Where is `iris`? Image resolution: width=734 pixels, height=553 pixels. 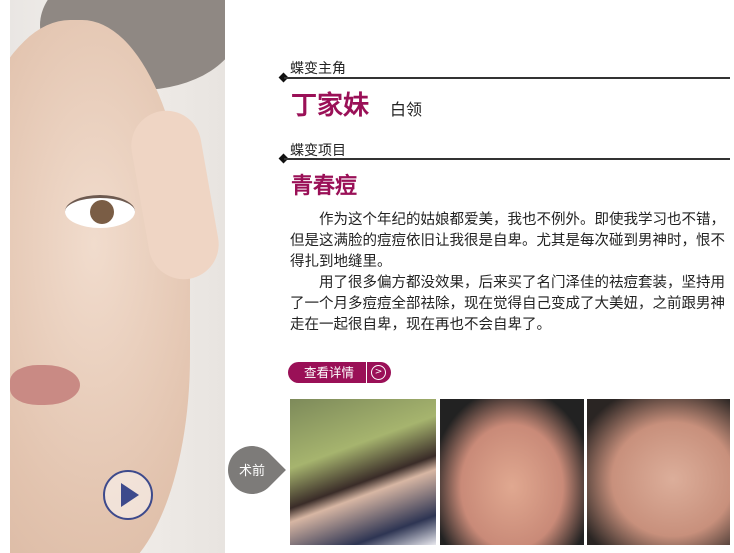
iris is located at coordinates (102, 212).